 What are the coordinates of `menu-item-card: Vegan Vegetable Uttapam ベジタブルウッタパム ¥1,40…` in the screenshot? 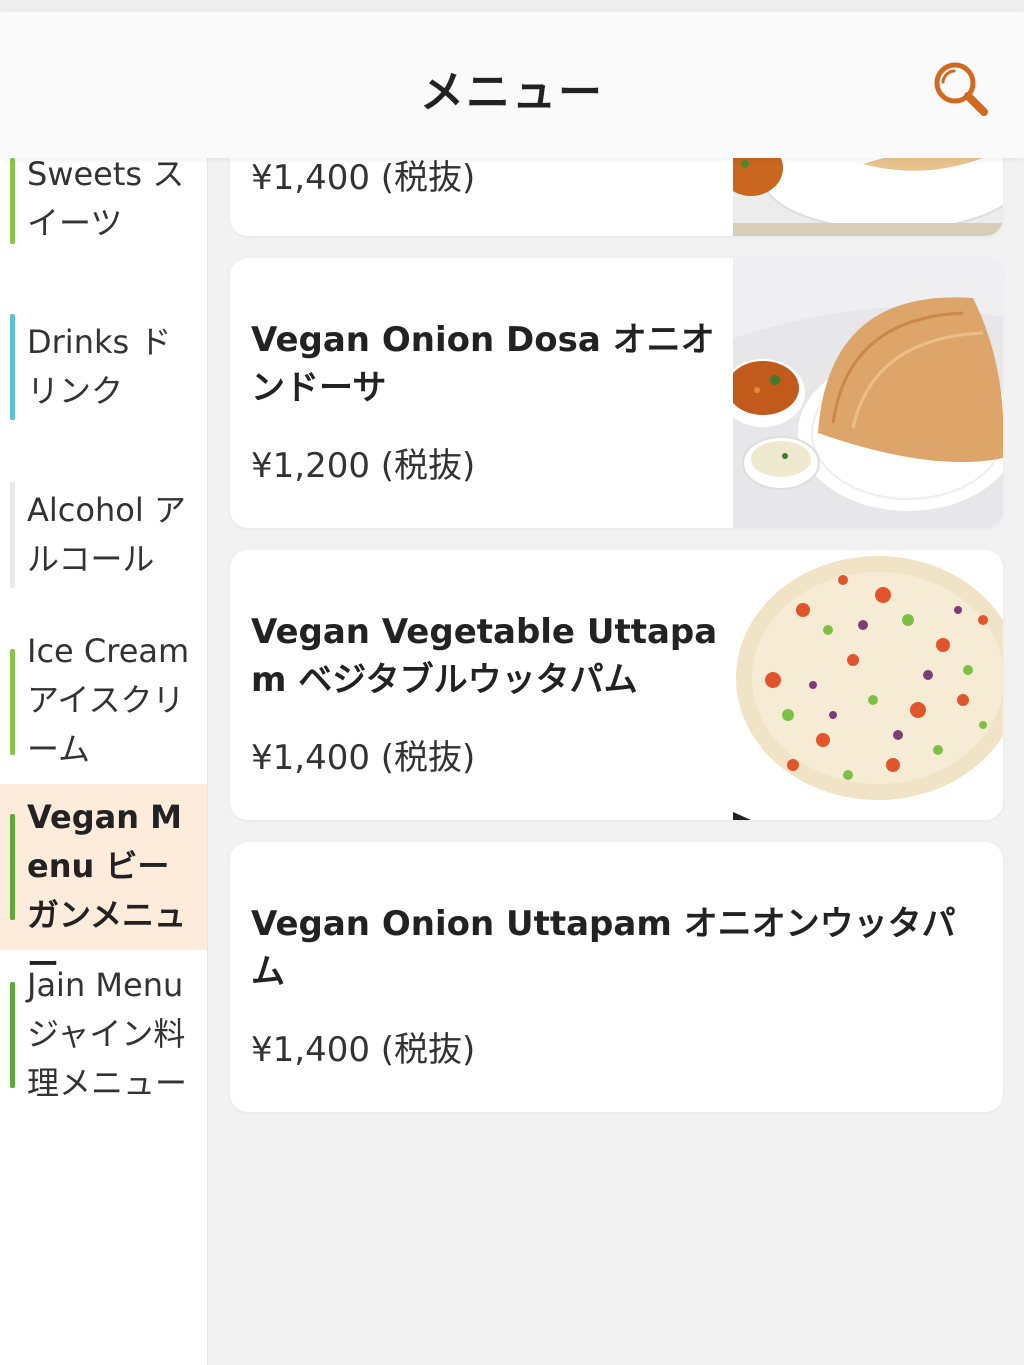 It's located at (616, 685).